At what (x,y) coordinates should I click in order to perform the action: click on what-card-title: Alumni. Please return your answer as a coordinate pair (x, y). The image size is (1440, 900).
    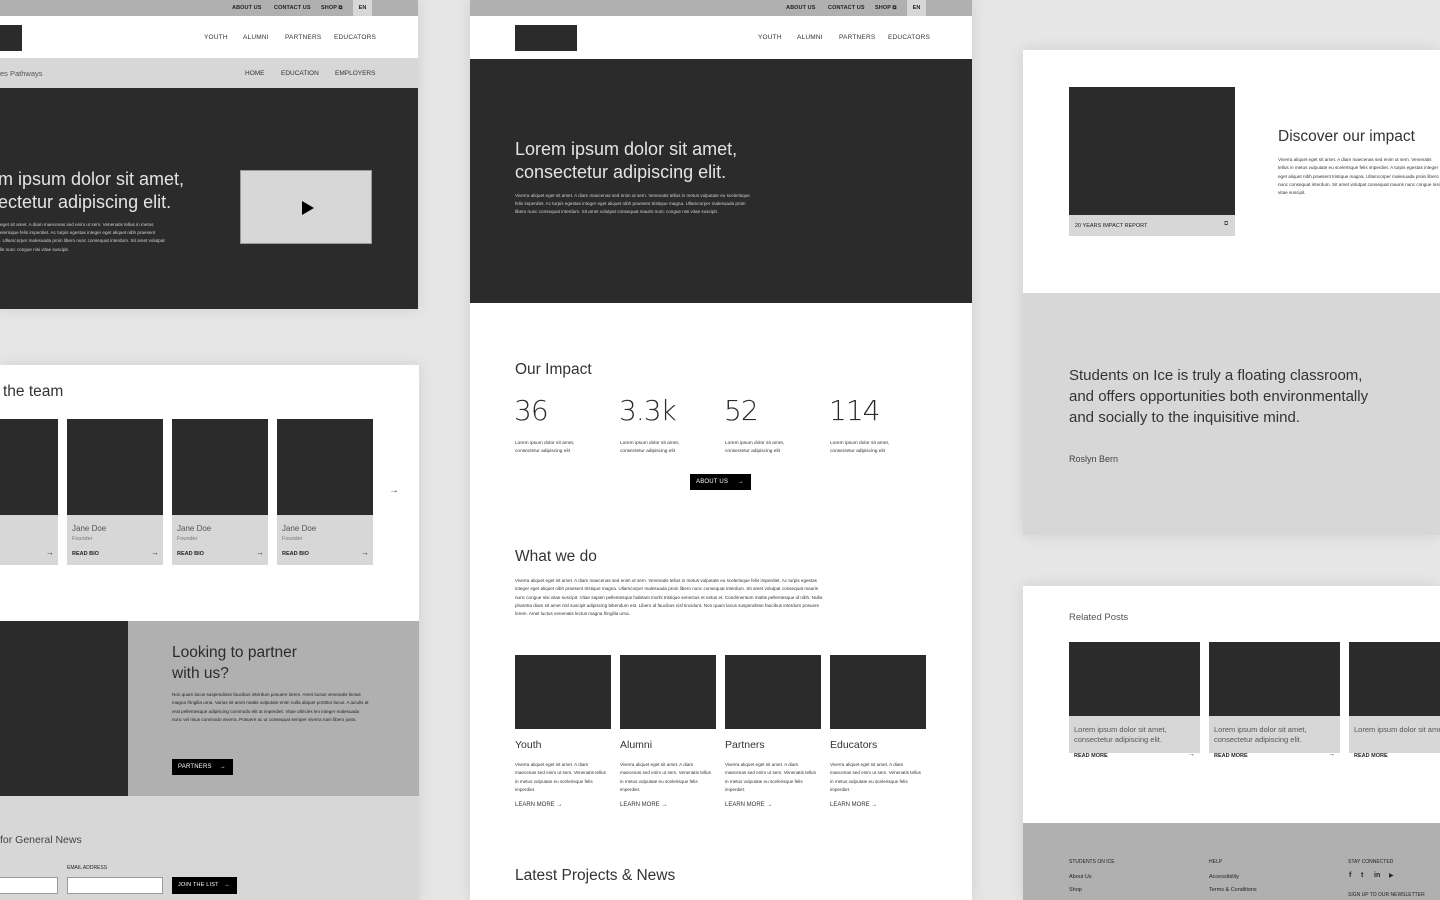
    Looking at the image, I should click on (636, 745).